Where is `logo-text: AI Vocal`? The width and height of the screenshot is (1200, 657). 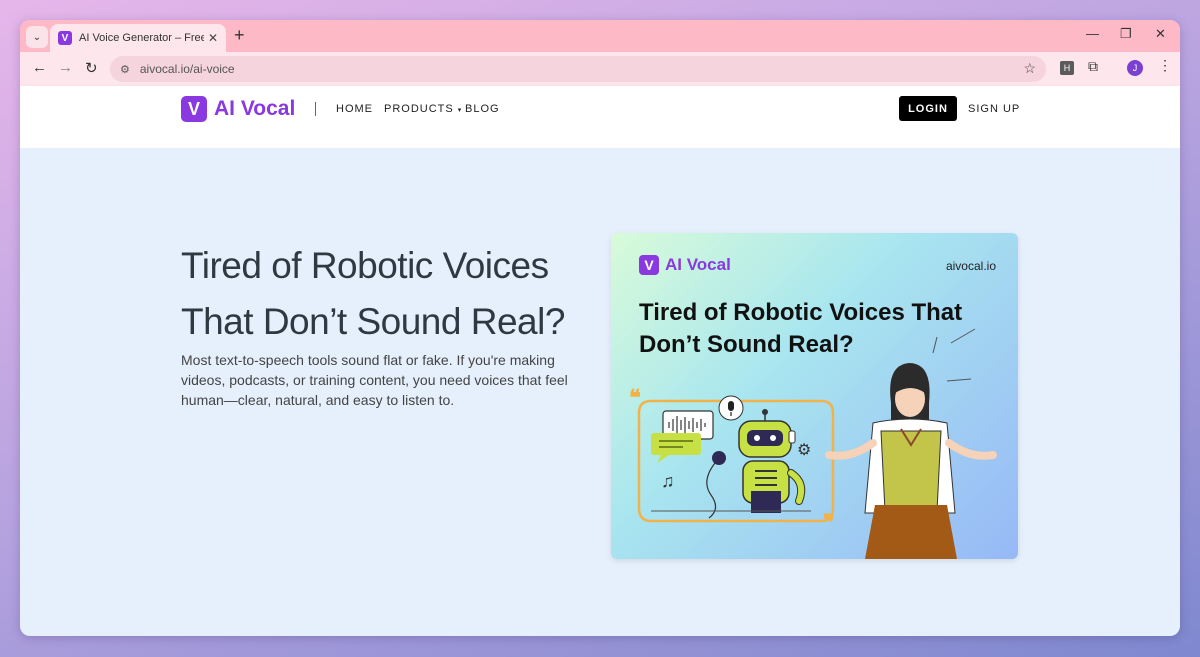
logo-text: AI Vocal is located at coordinates (255, 108).